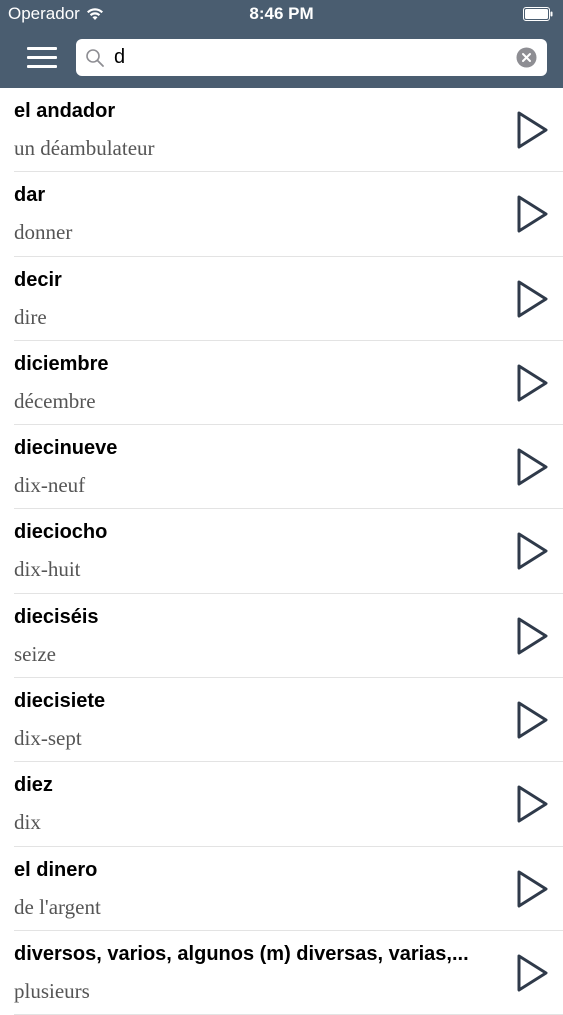 The width and height of the screenshot is (563, 1015). I want to click on search-bar, so click(311, 57).